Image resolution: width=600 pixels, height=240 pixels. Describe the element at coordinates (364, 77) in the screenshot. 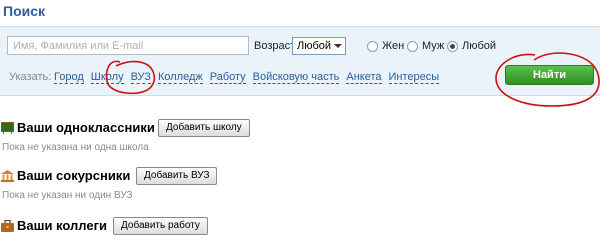

I see `filter-link-profile: Анкета` at that location.